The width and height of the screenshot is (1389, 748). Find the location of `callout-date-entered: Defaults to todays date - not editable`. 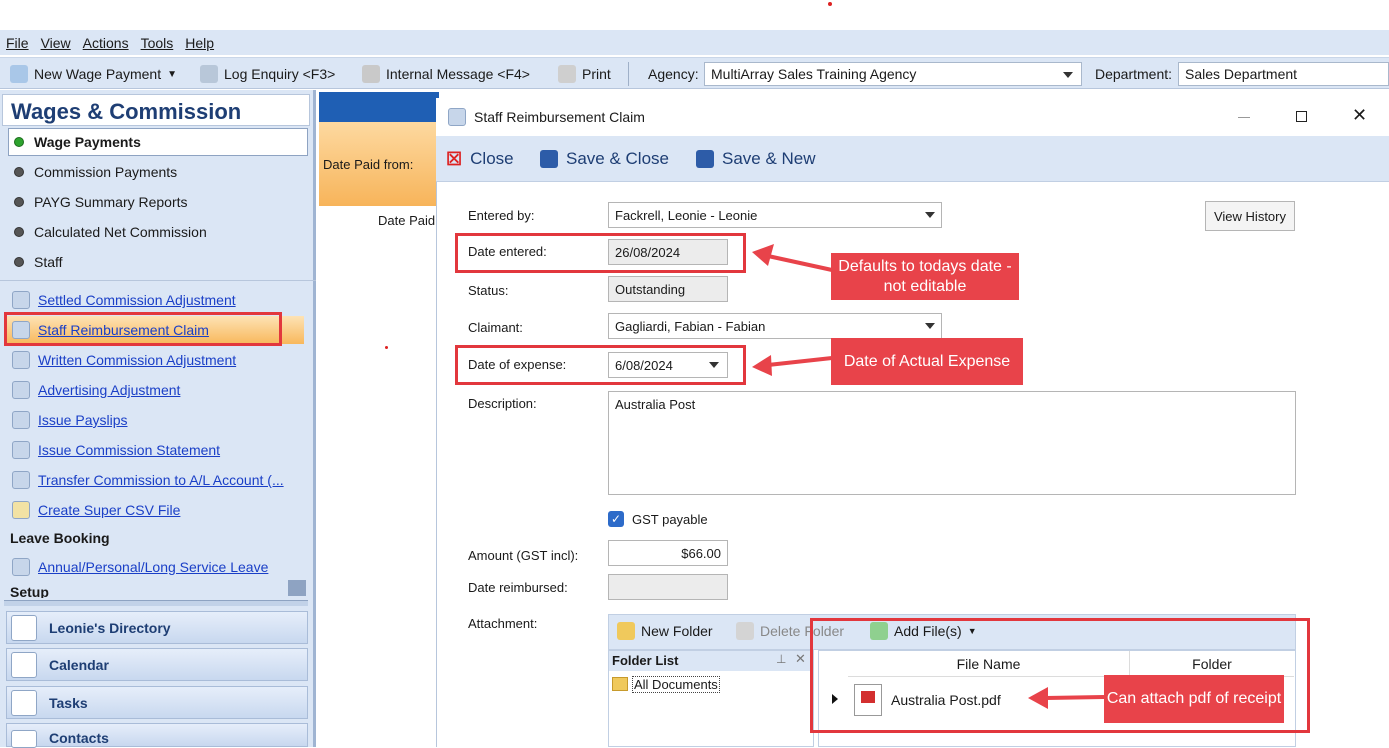

callout-date-entered: Defaults to todays date - not editable is located at coordinates (925, 276).